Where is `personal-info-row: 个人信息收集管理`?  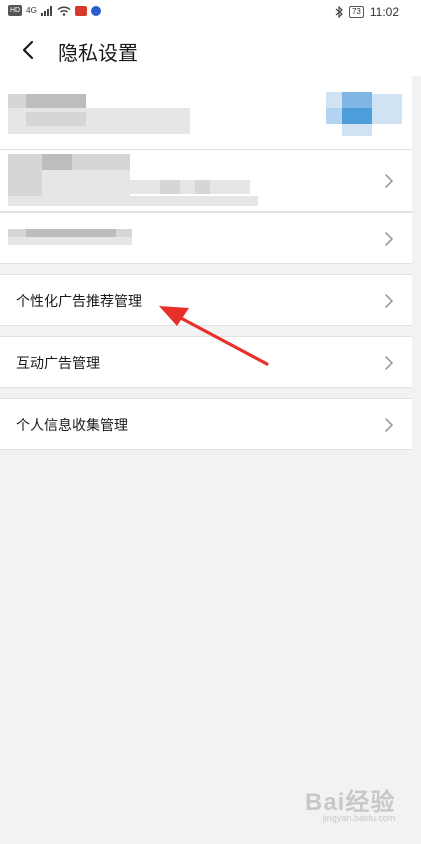
personal-info-row: 个人信息收集管理 is located at coordinates (206, 424).